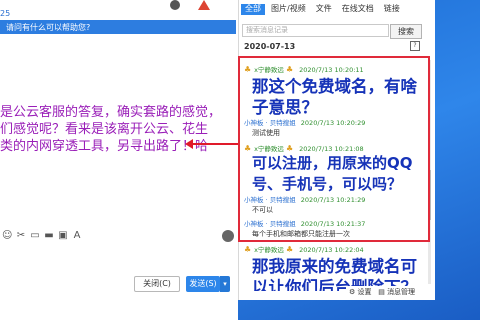 Image resolution: width=480 pixels, height=320 pixels. What do you see at coordinates (63, 236) in the screenshot?
I see `window-icon: ▣` at bounding box center [63, 236].